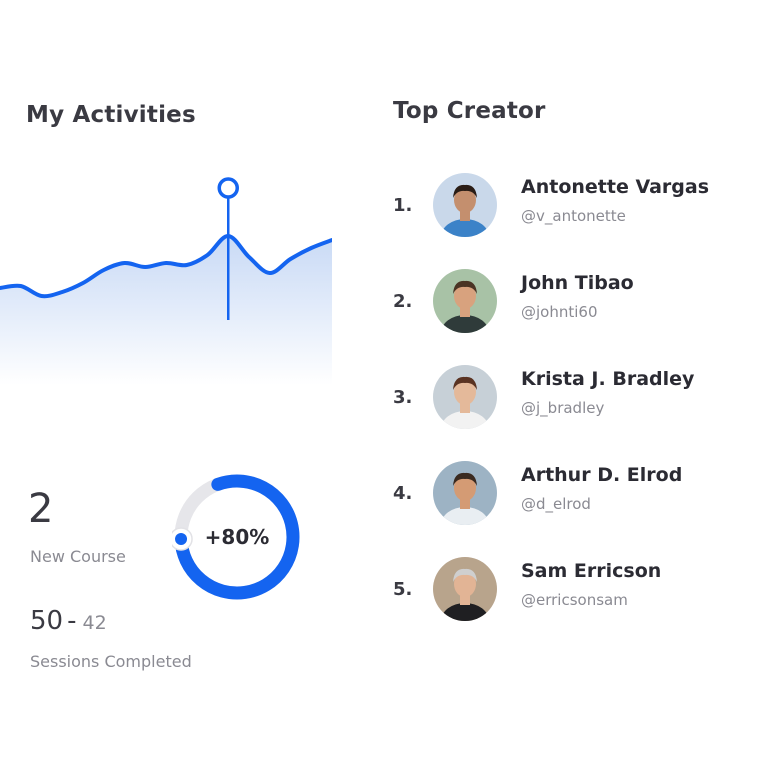 Image resolution: width=768 pixels, height=769 pixels. What do you see at coordinates (573, 216) in the screenshot?
I see `creator-handle: @v_antonette` at bounding box center [573, 216].